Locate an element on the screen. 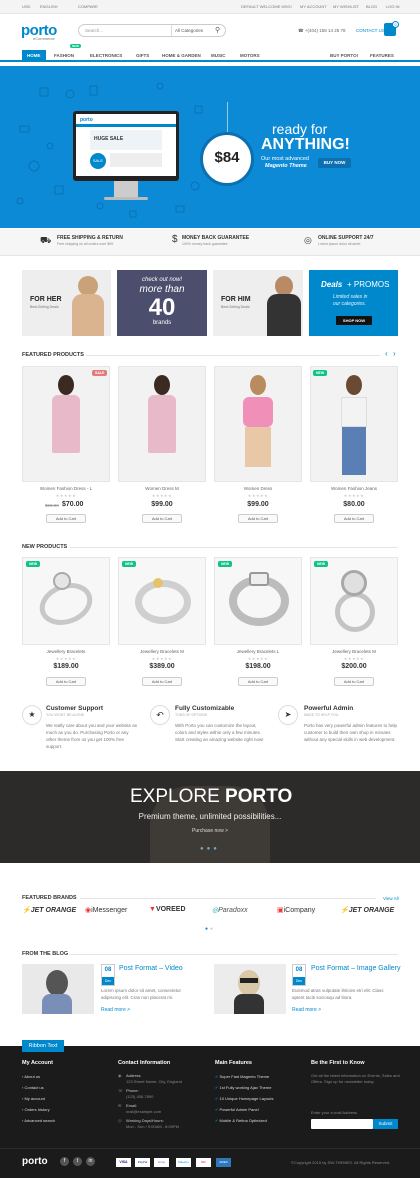 The image size is (420, 1178). nav-fashion: FASHION is located at coordinates (64, 55).